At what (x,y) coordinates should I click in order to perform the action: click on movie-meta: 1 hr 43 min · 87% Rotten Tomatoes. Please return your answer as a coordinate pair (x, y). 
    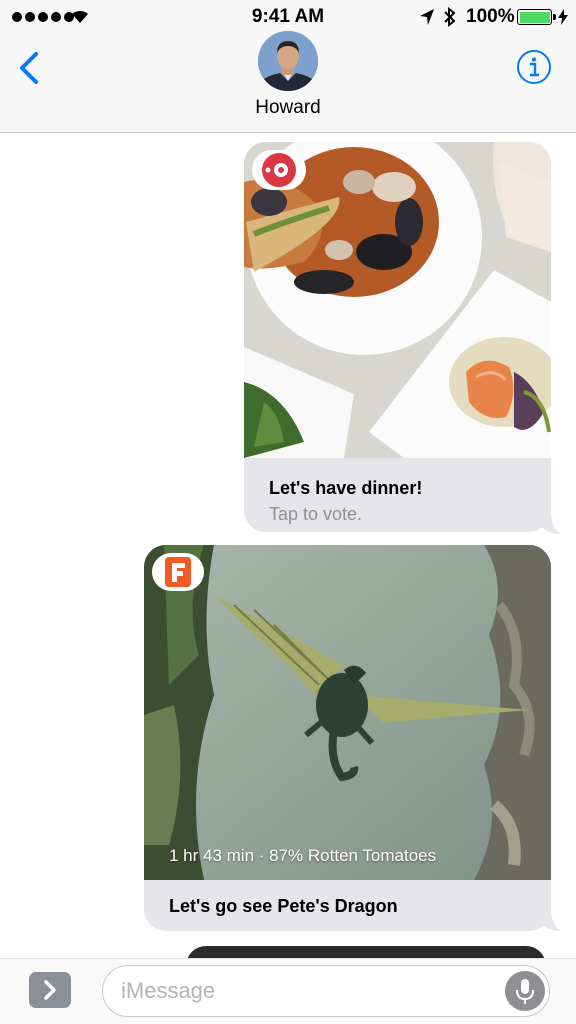
    Looking at the image, I should click on (303, 855).